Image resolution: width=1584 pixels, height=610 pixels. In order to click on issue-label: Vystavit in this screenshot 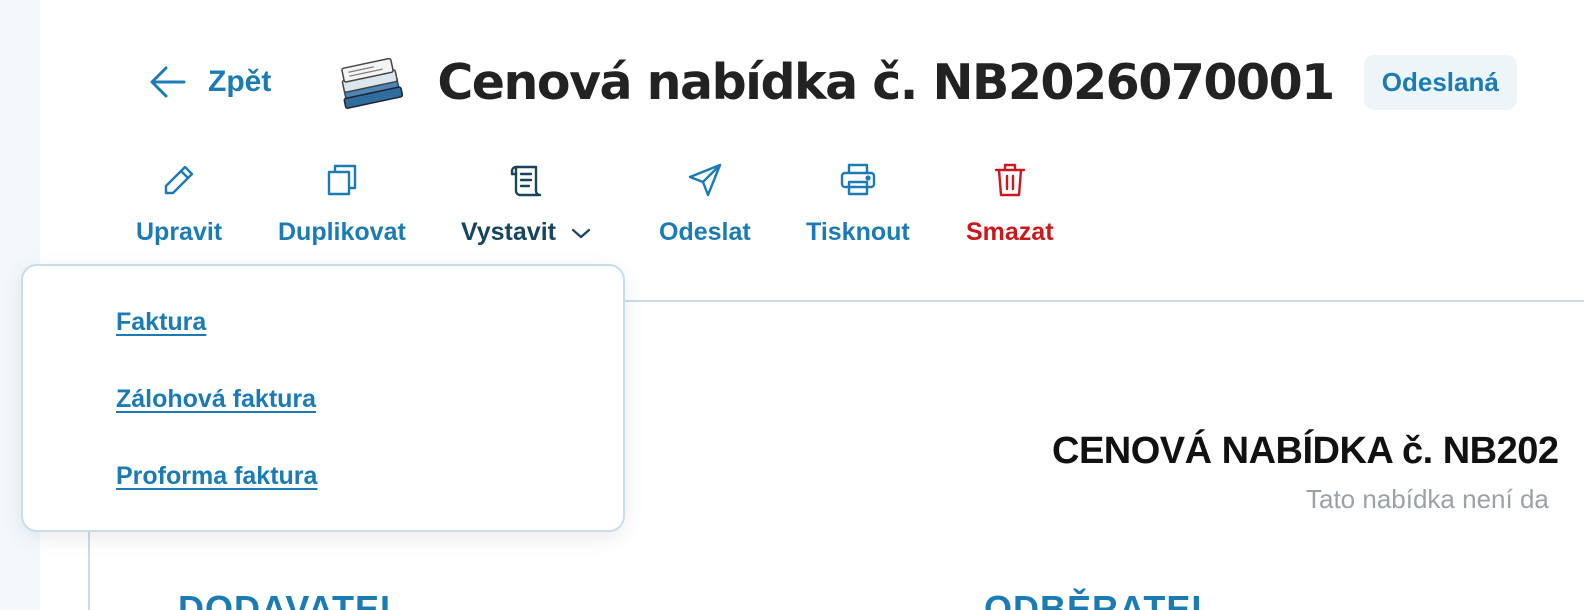, I will do `click(508, 232)`.